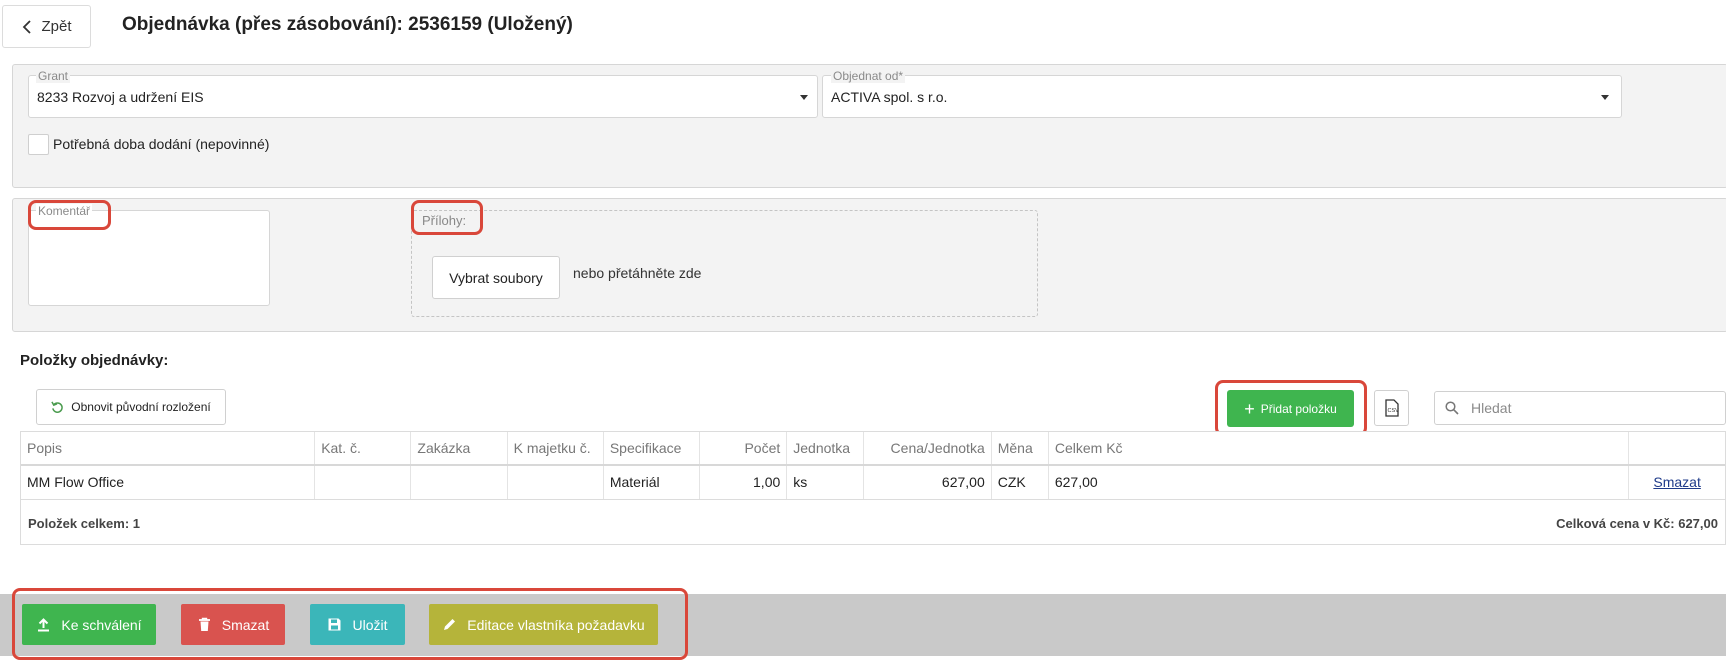 The width and height of the screenshot is (1726, 665). I want to click on save-button: Uložit, so click(357, 624).